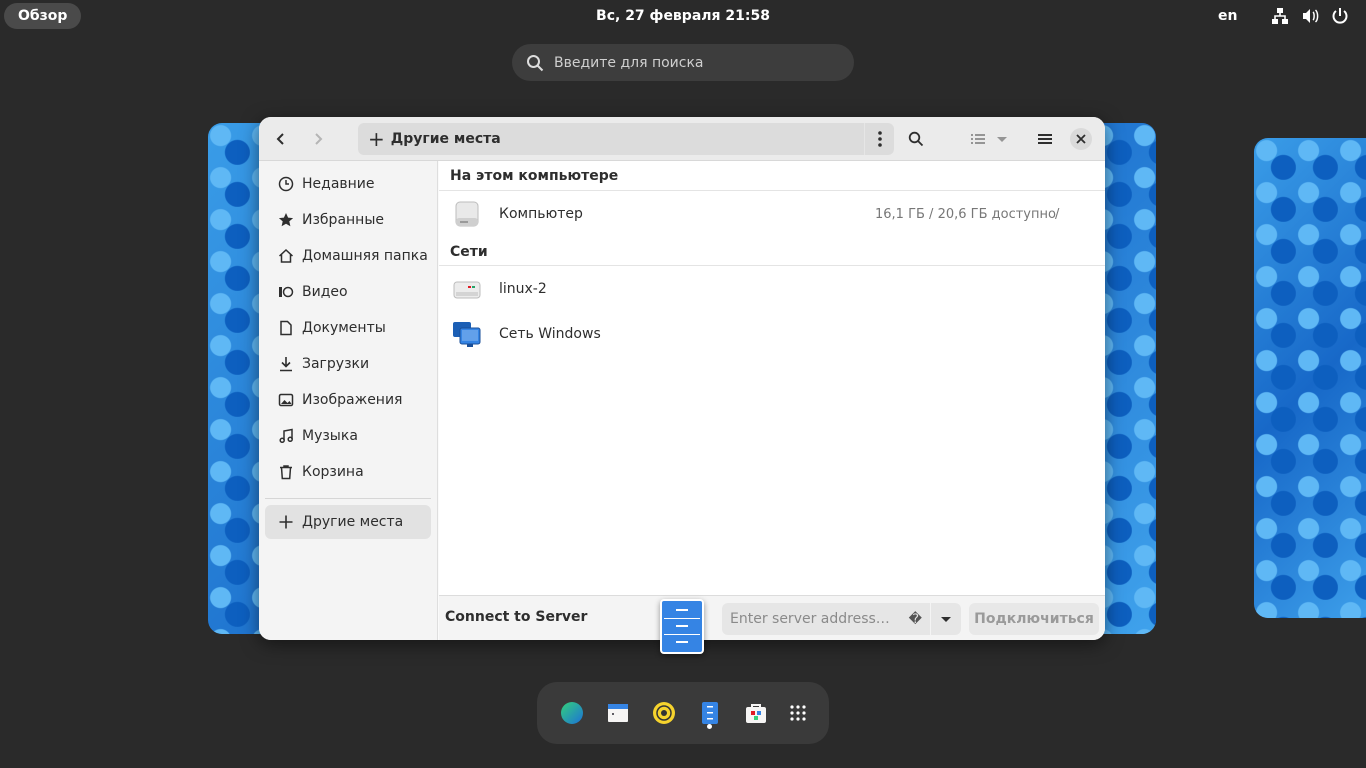  What do you see at coordinates (365, 256) in the screenshot?
I see `sidebar-item-label: Домашняя папка` at bounding box center [365, 256].